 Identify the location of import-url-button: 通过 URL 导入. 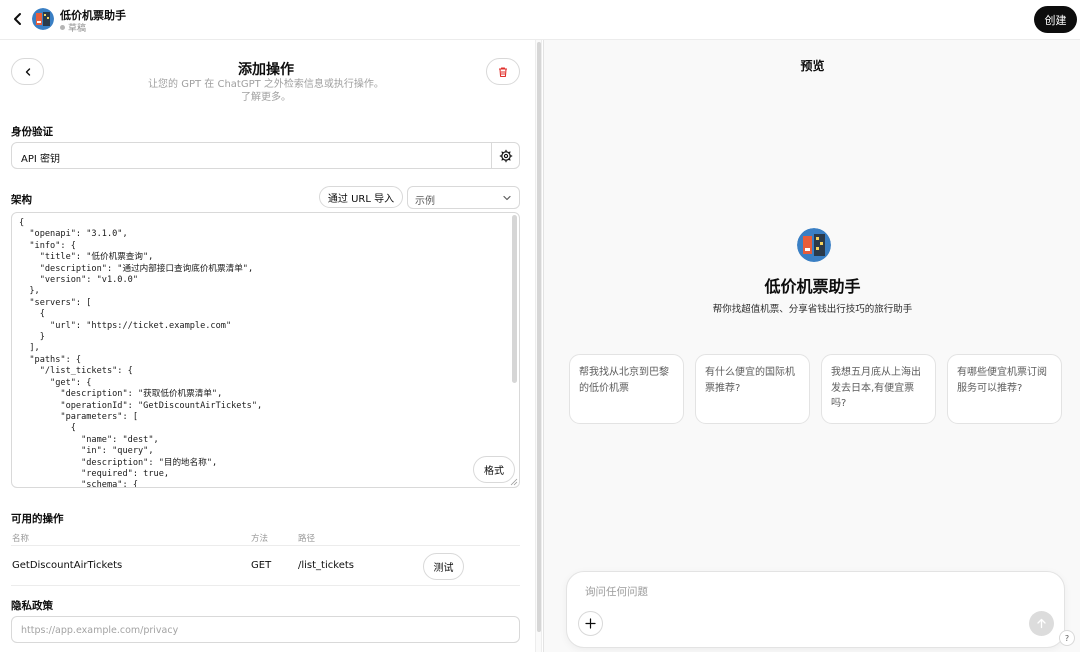
(361, 197).